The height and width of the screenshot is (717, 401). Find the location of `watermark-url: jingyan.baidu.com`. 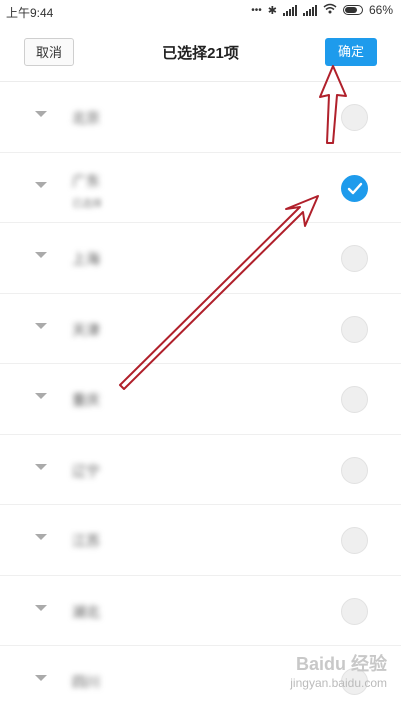

watermark-url: jingyan.baidu.com is located at coordinates (338, 683).